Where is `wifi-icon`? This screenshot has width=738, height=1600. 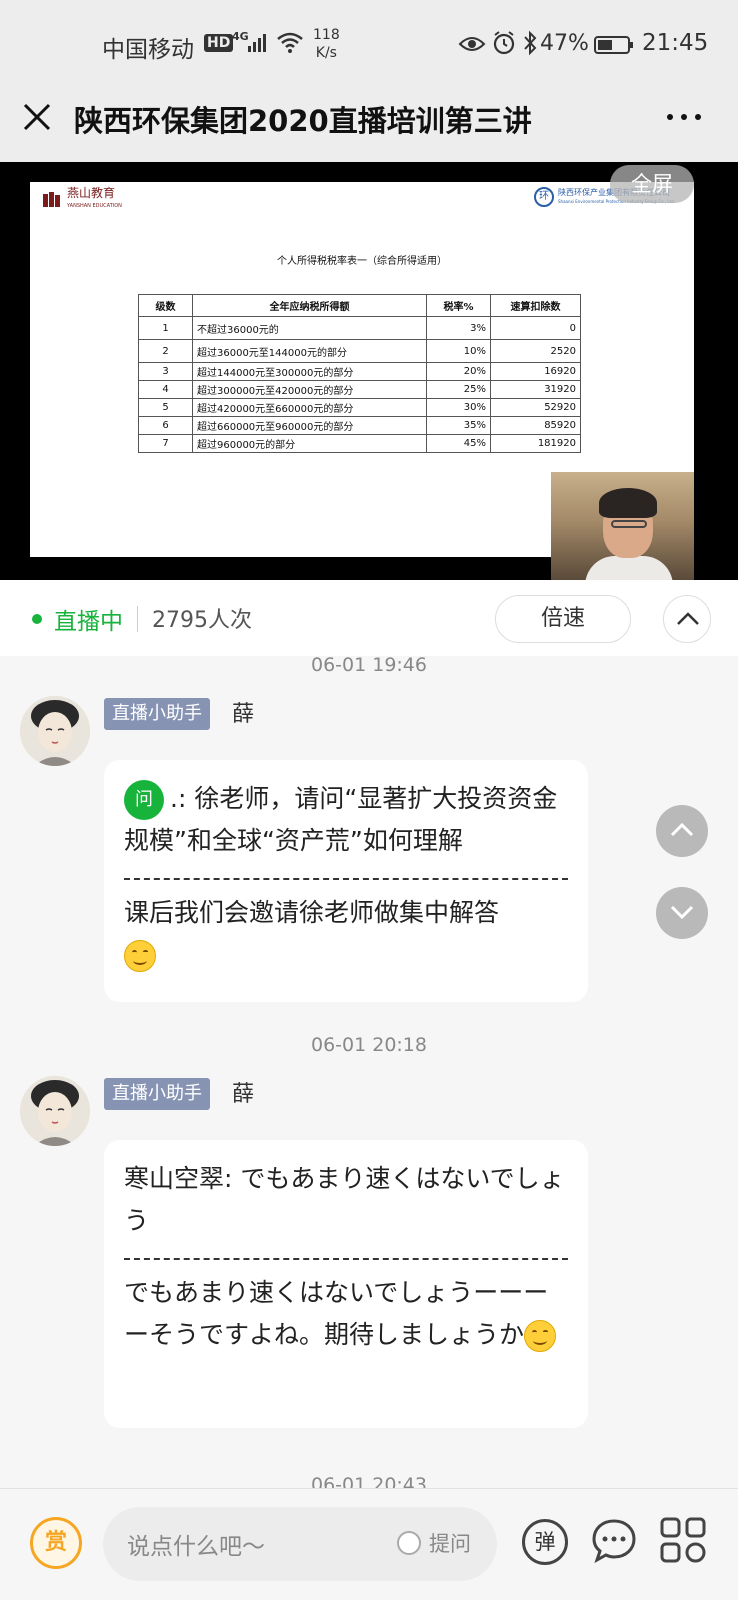 wifi-icon is located at coordinates (290, 42).